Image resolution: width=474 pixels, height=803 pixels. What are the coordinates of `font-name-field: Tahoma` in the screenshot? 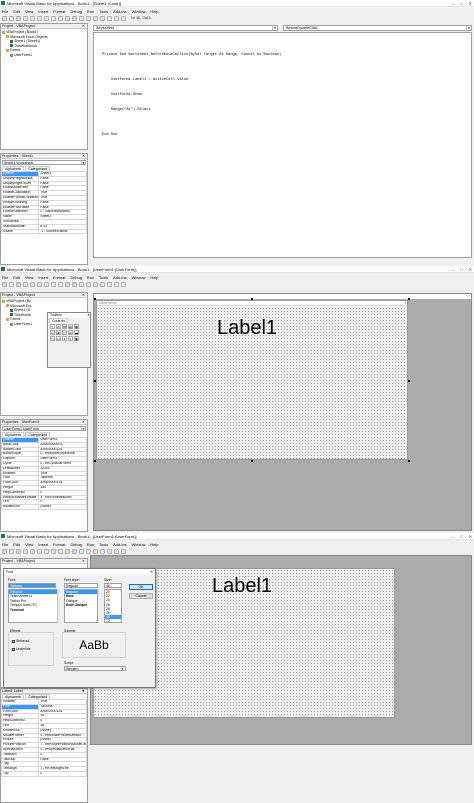 It's located at (32, 585).